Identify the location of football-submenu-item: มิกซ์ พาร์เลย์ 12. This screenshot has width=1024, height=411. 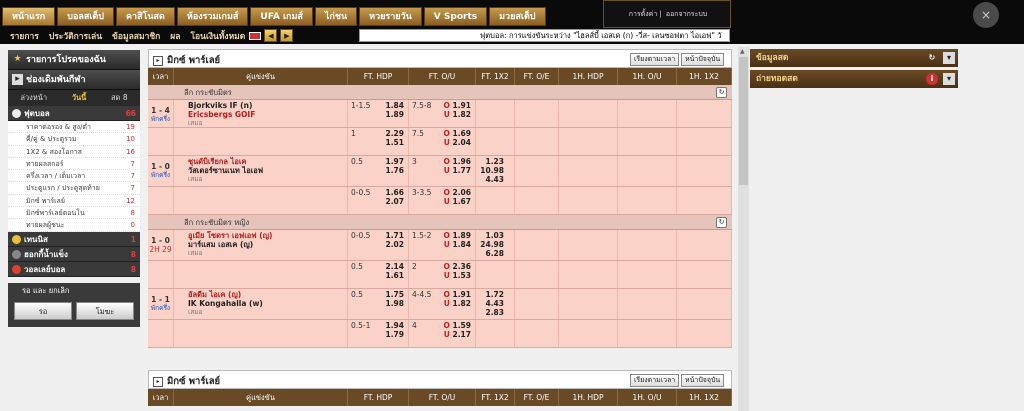
(74, 201).